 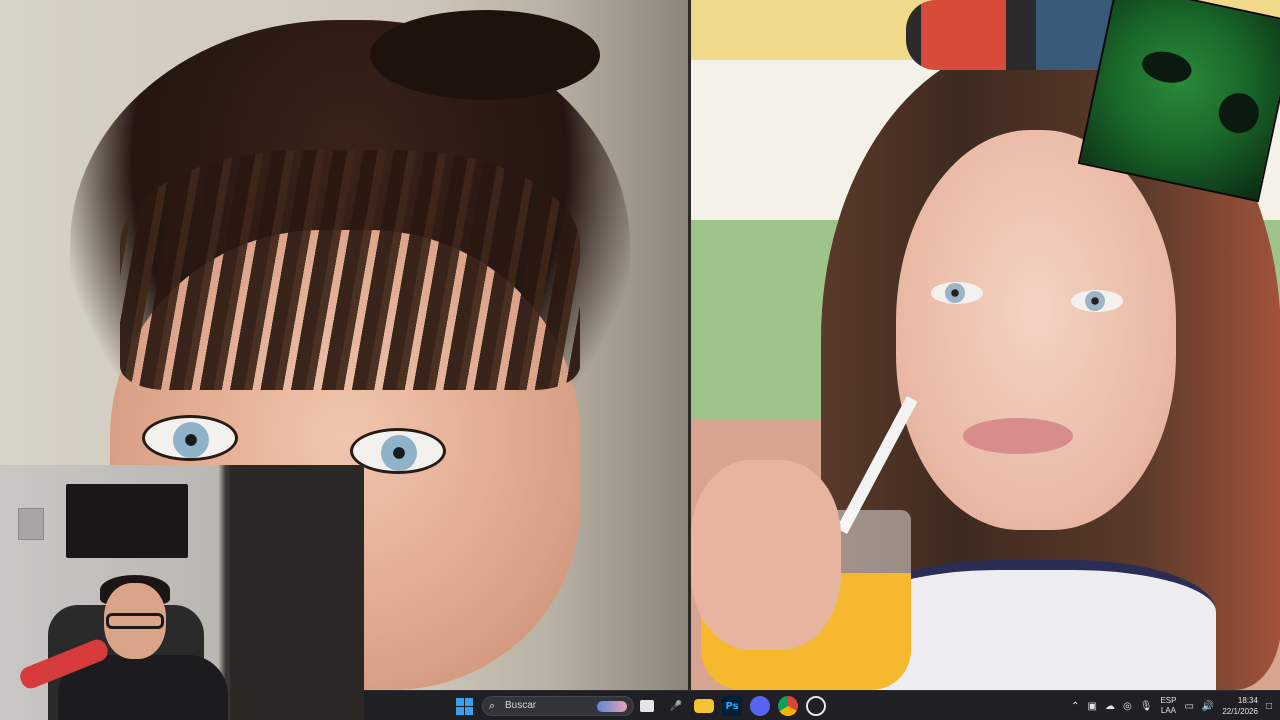 I want to click on right-face, so click(x=1036, y=330).